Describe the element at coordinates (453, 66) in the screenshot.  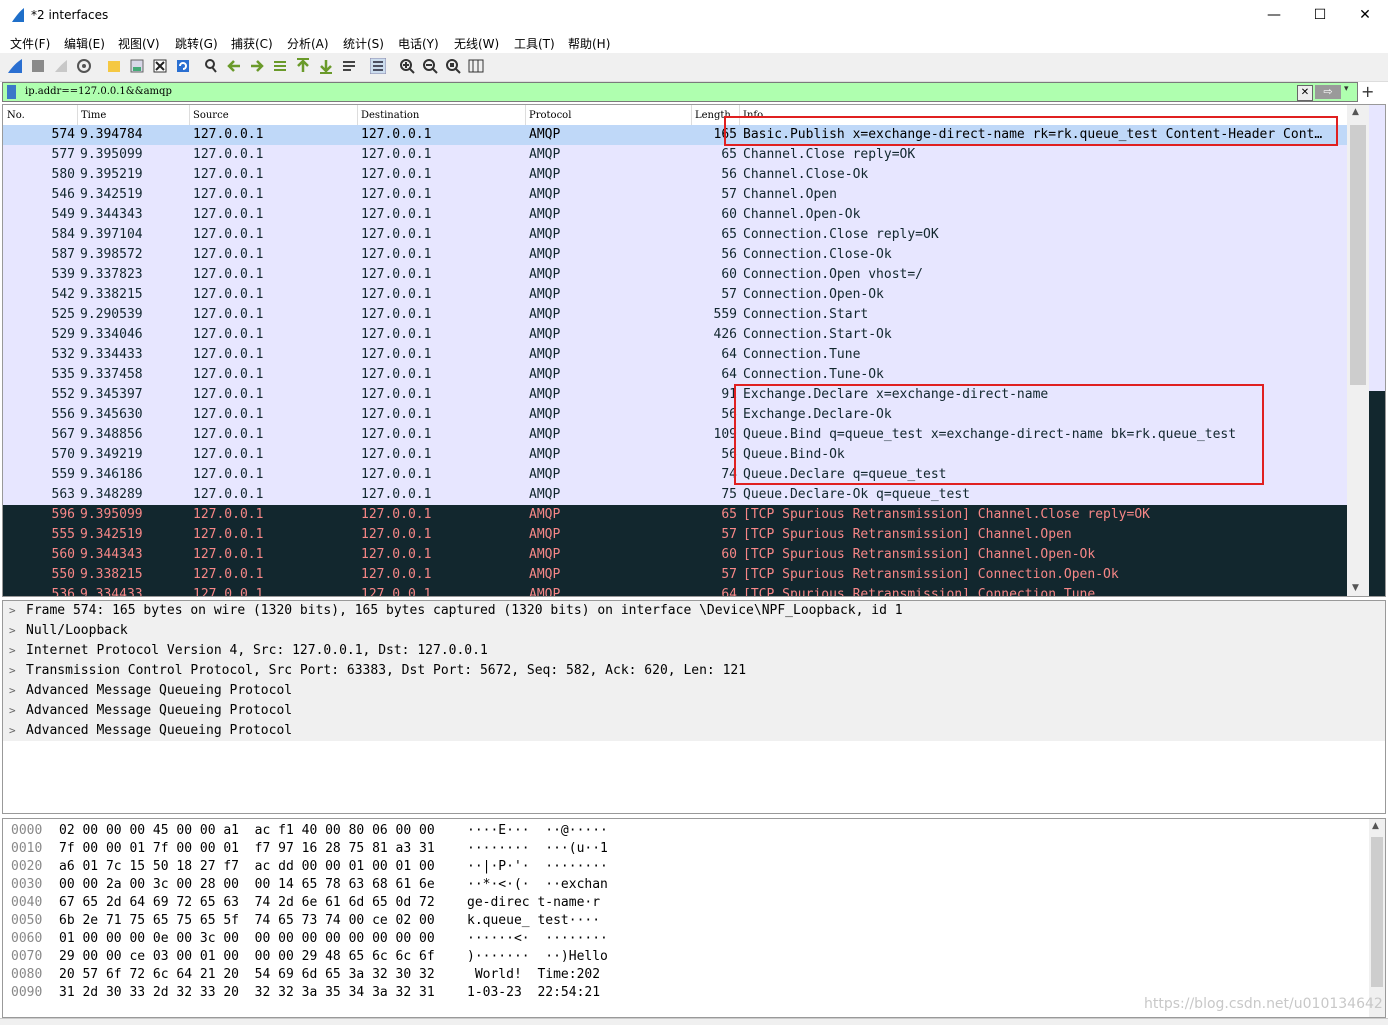
I see `zoom-normal-icon` at that location.